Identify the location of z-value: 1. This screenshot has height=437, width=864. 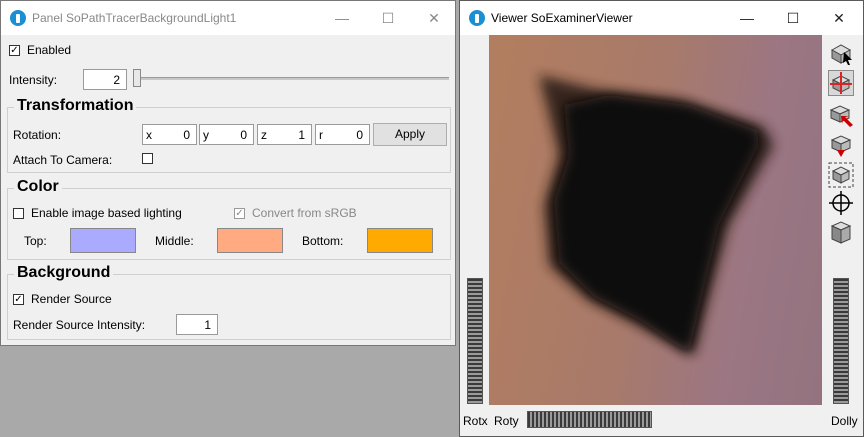
(301, 135).